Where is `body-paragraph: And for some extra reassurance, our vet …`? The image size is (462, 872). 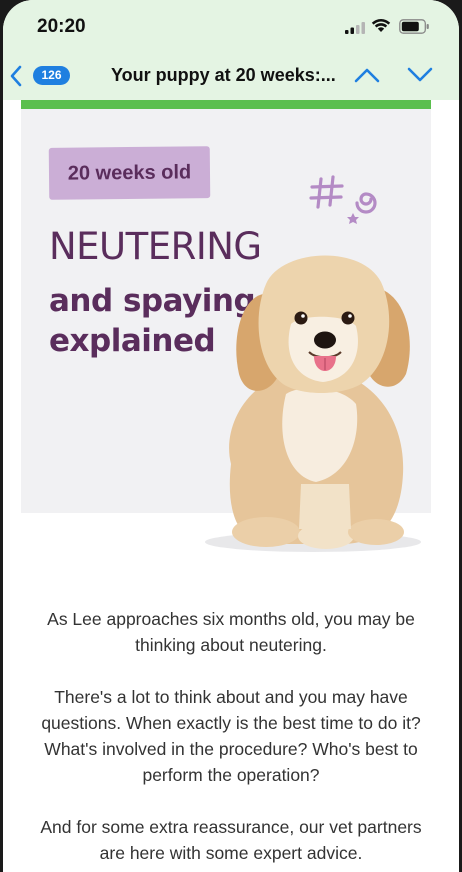 body-paragraph: And for some extra reassurance, our vet … is located at coordinates (231, 840).